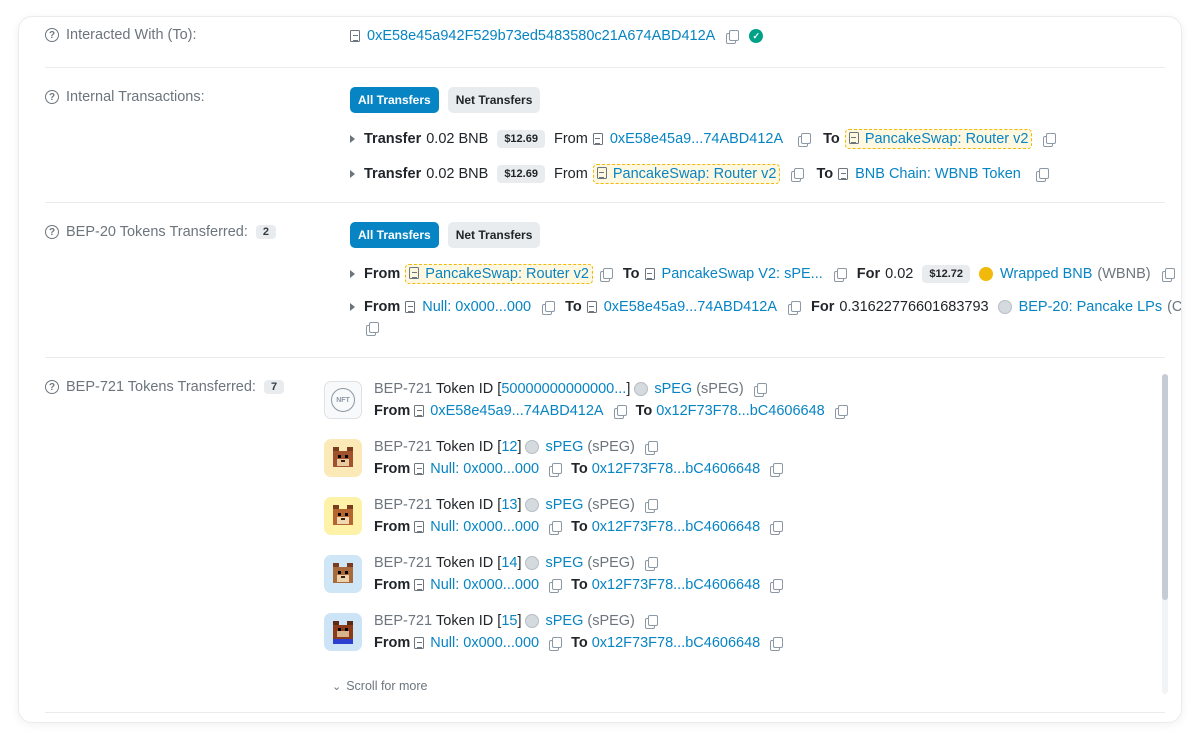 Image resolution: width=1200 pixels, height=741 pixels. What do you see at coordinates (343, 400) in the screenshot?
I see `nft-placeholder-thumb: NFT` at bounding box center [343, 400].